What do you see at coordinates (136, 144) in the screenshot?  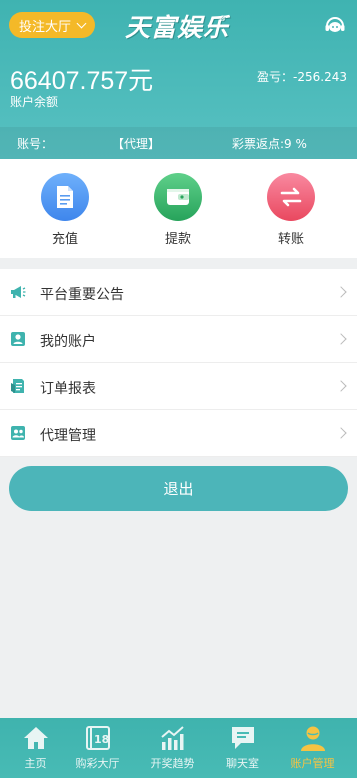 I see `role-badge: 【代理】` at bounding box center [136, 144].